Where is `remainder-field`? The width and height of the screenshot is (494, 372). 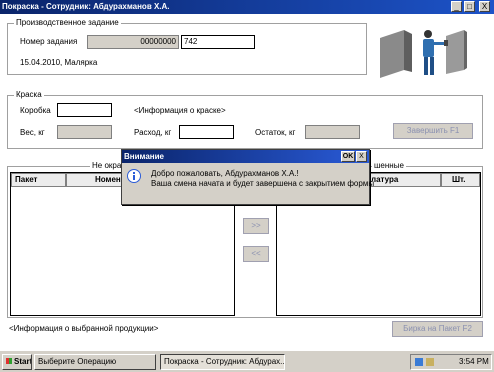
remainder-field is located at coordinates (332, 132).